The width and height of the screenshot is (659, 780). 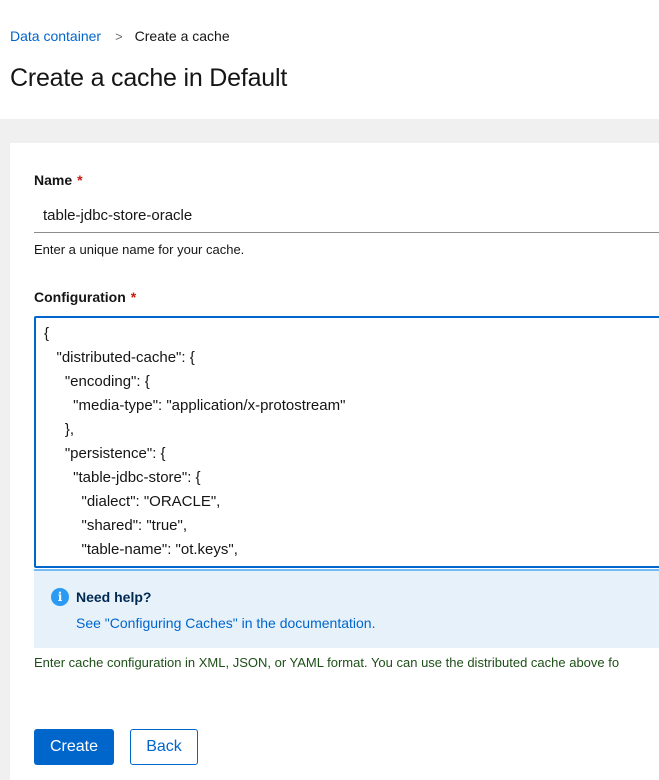 What do you see at coordinates (74, 747) in the screenshot?
I see `create-button: Create` at bounding box center [74, 747].